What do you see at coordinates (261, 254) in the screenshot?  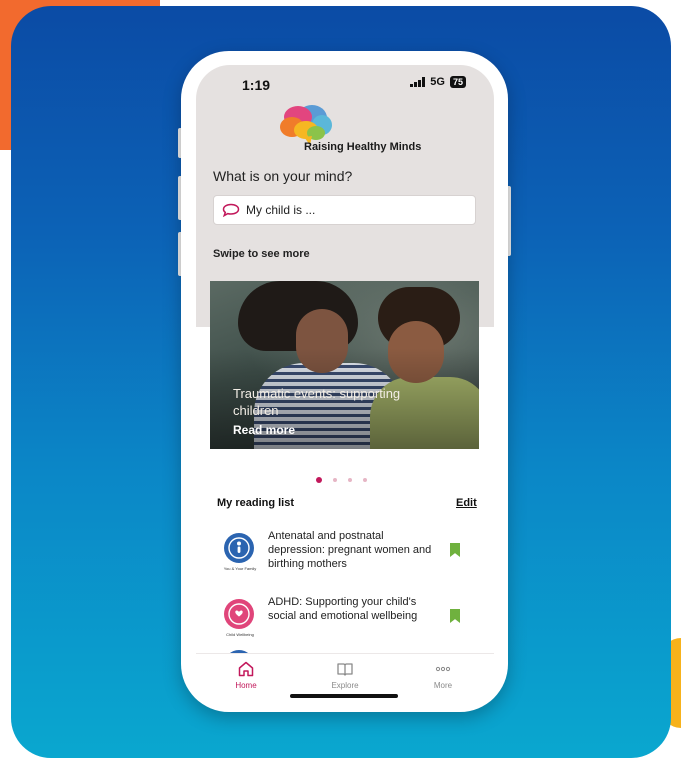 I see `swipe-hint: Swipe to see more` at bounding box center [261, 254].